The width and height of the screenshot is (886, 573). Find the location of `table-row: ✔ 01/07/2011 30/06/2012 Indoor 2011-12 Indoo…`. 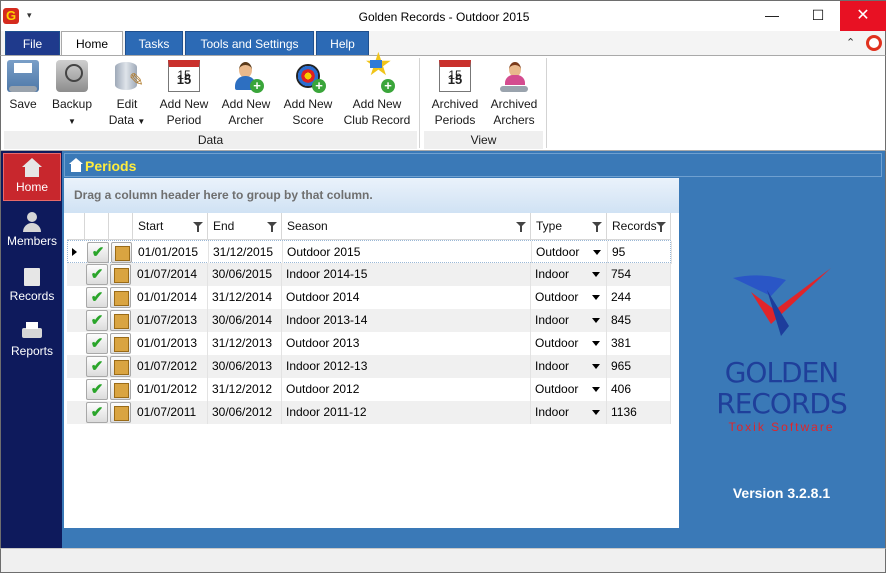

table-row: ✔ 01/07/2011 30/06/2012 Indoor 2011-12 Indoo… is located at coordinates (369, 412).